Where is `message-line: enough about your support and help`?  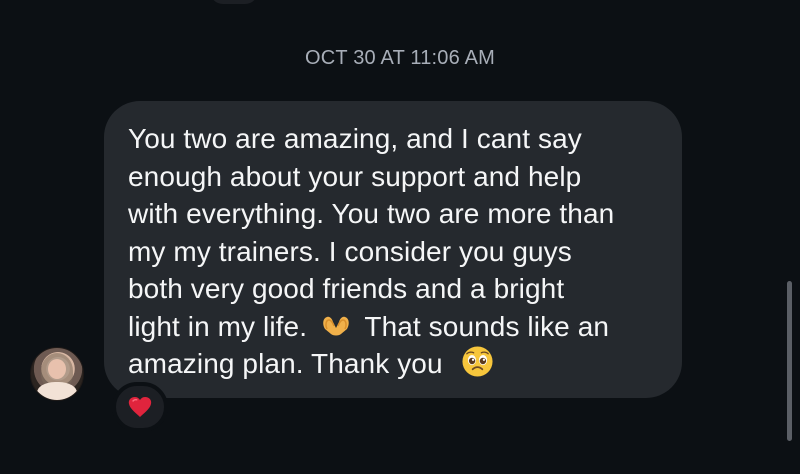
message-line: enough about your support and help is located at coordinates (355, 176).